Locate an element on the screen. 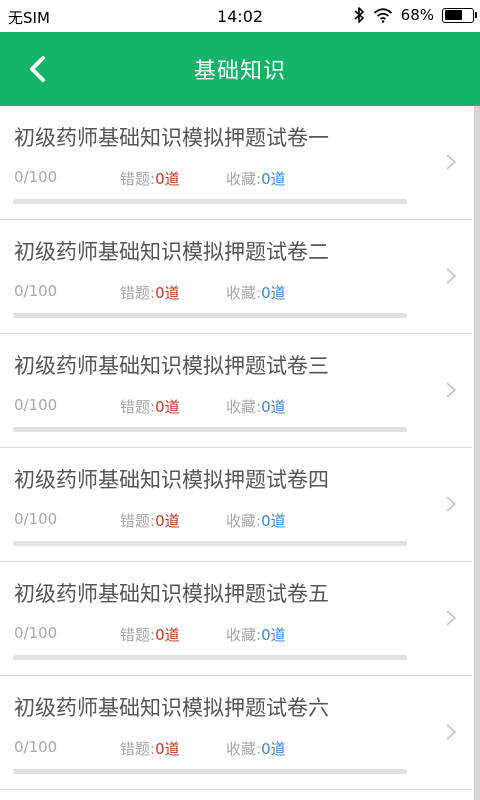 The image size is (480, 800). exam-title: 初级药师基础知识模拟押题试卷二 is located at coordinates (171, 252).